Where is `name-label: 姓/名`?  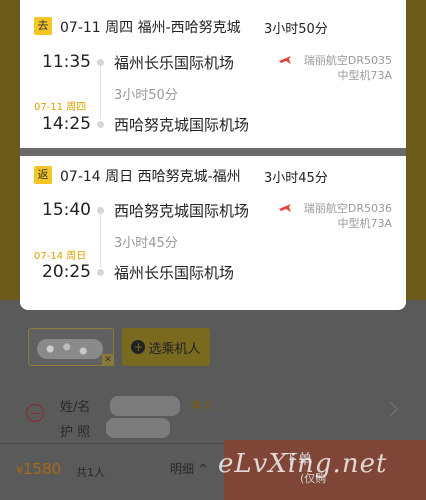 name-label: 姓/名 is located at coordinates (75, 407).